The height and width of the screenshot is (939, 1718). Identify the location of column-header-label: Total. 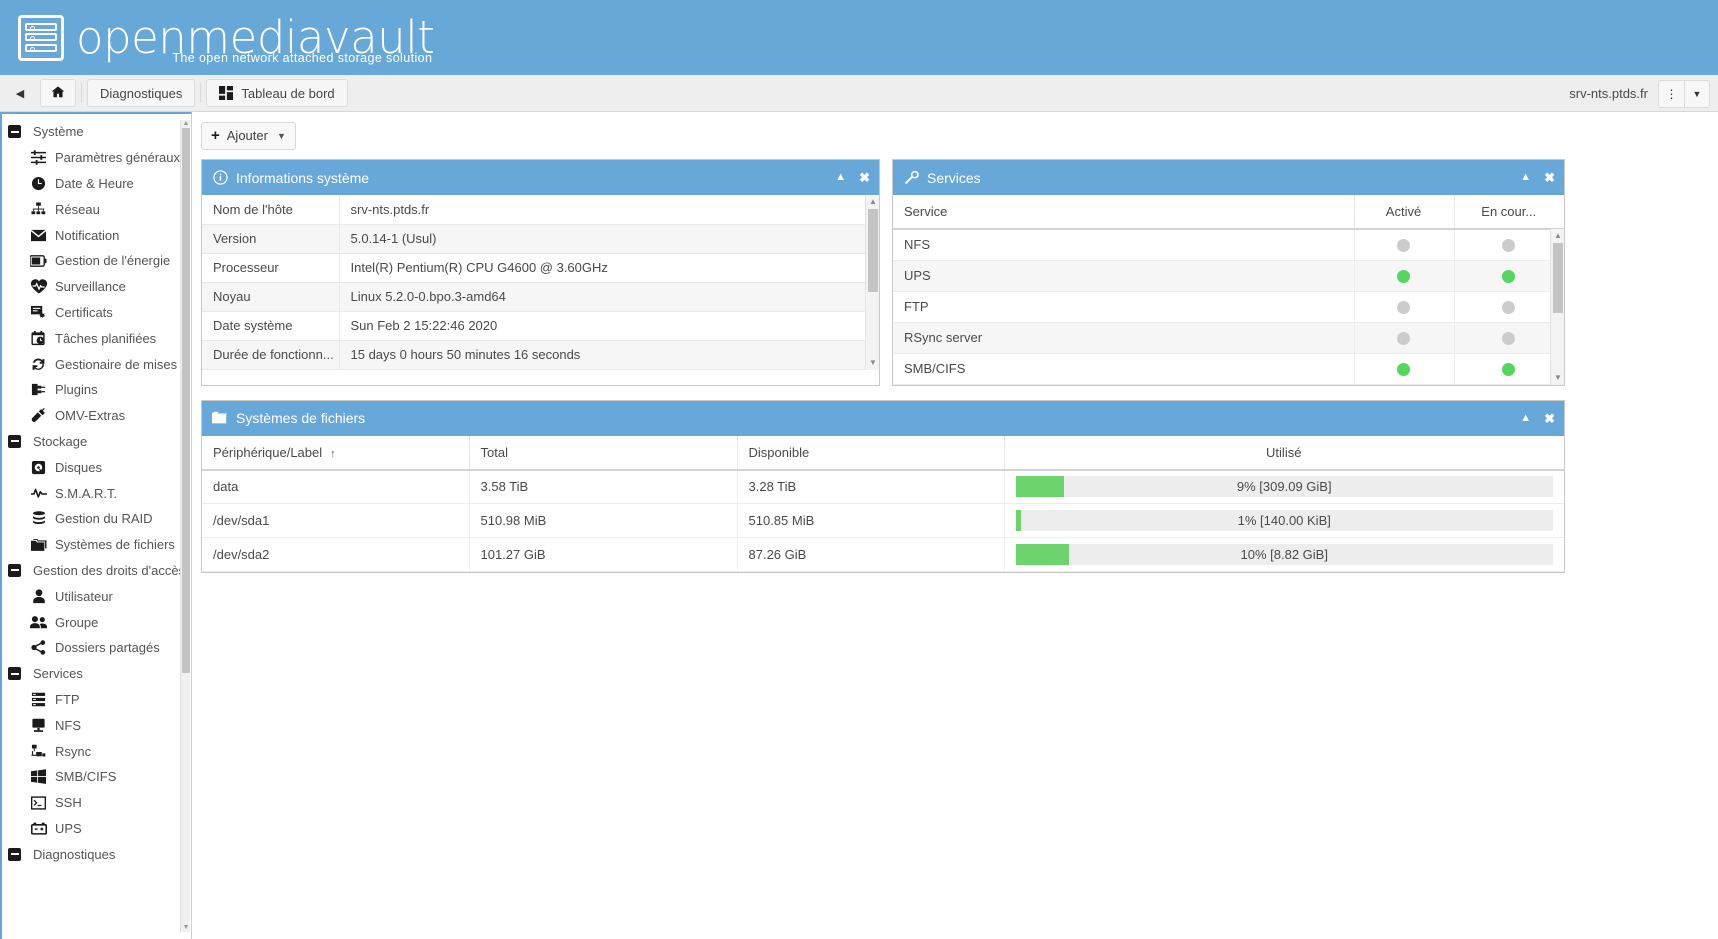
(494, 452).